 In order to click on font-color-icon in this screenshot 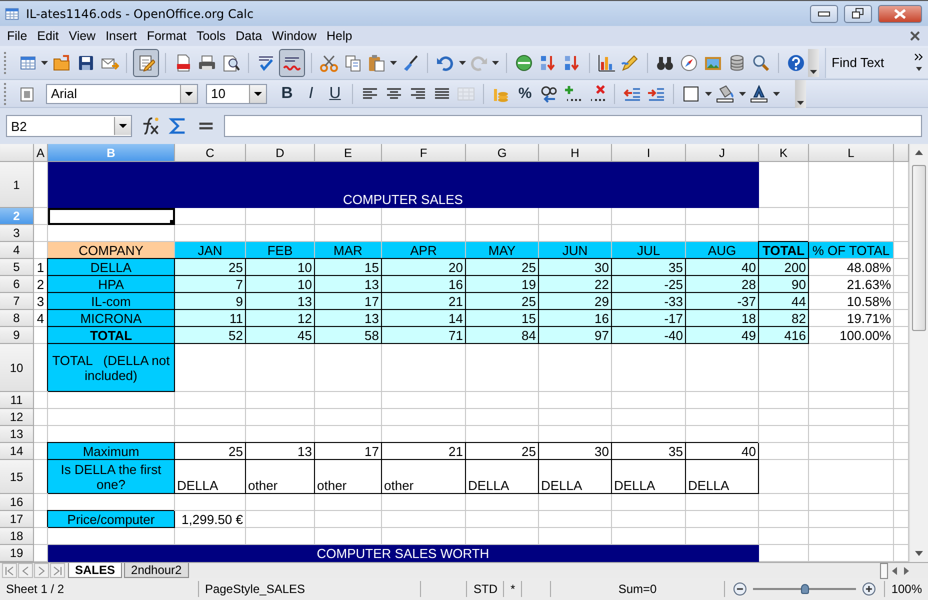, I will do `click(759, 93)`.